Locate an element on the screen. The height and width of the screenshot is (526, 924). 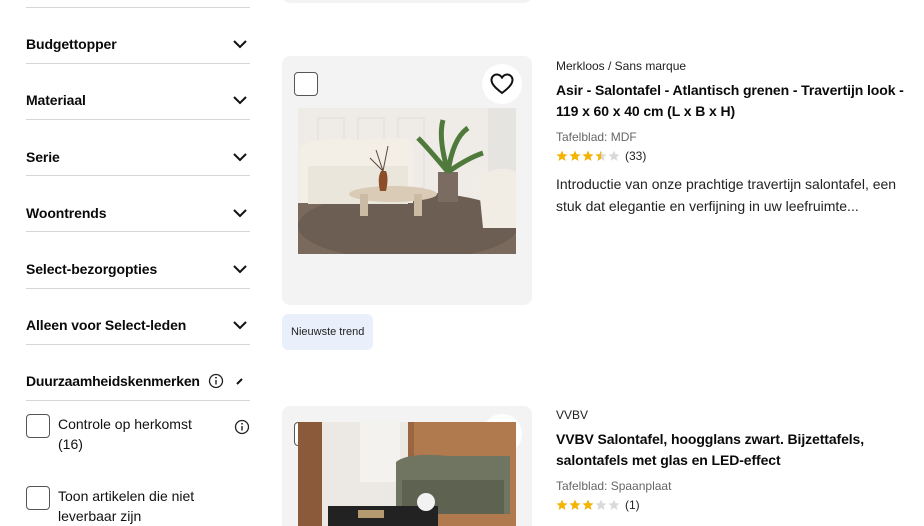
filter-label: Select-bezorgopties is located at coordinates (92, 269).